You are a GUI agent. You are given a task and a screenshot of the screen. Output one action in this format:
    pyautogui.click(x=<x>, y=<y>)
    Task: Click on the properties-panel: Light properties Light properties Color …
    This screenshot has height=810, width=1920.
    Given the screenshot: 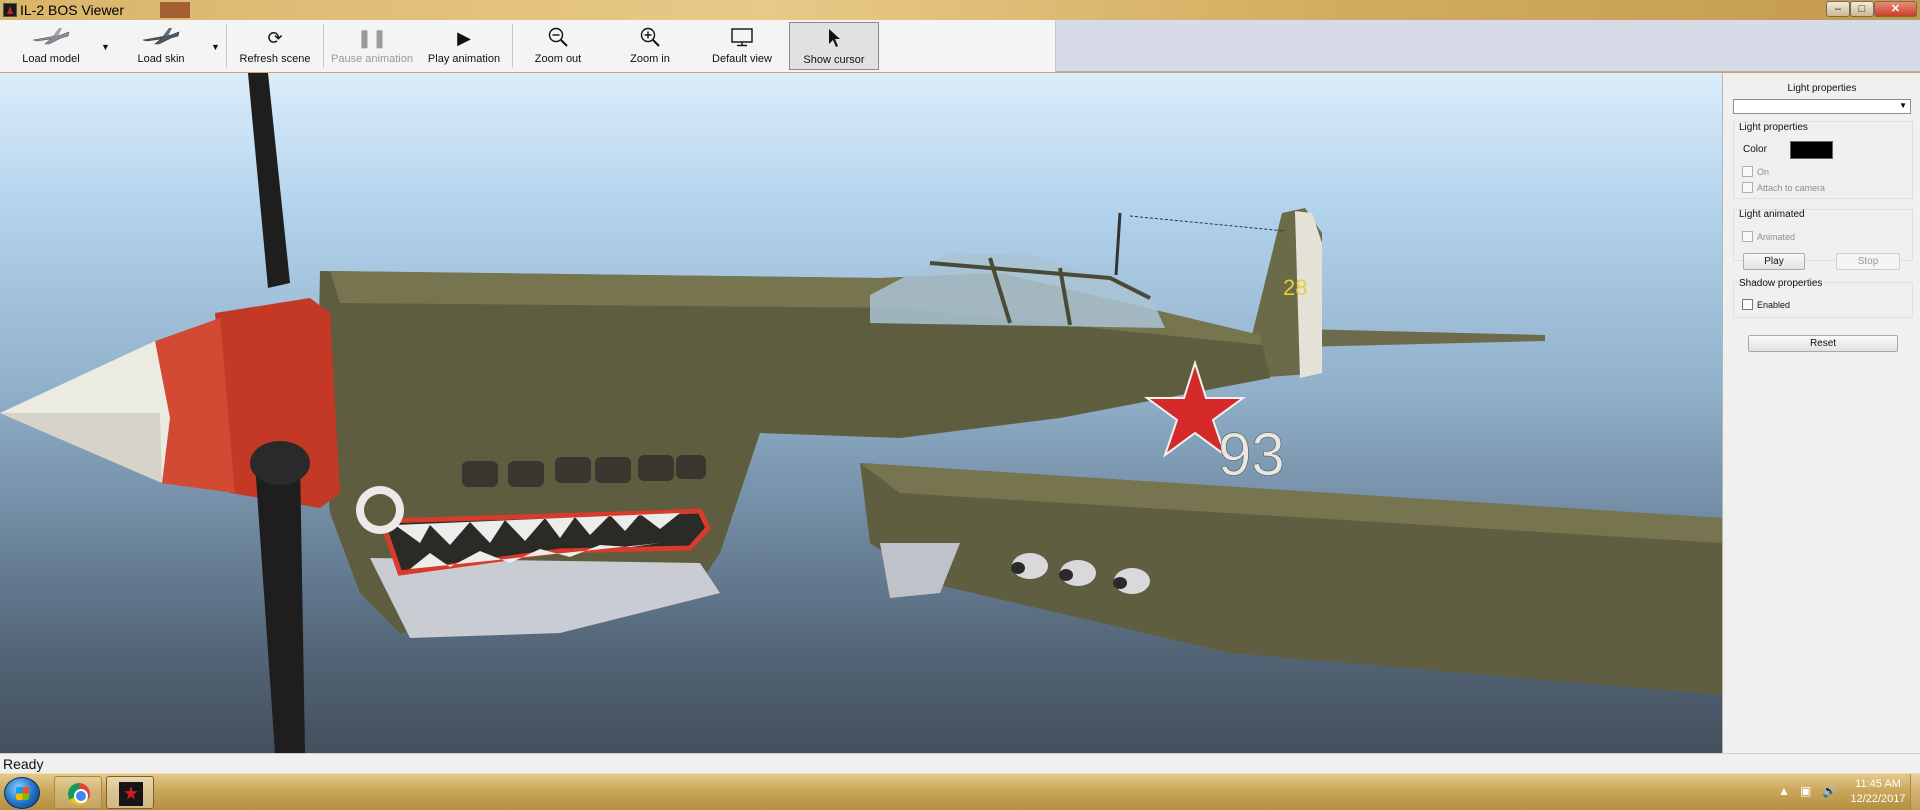 What is the action you would take?
    pyautogui.click(x=1821, y=413)
    